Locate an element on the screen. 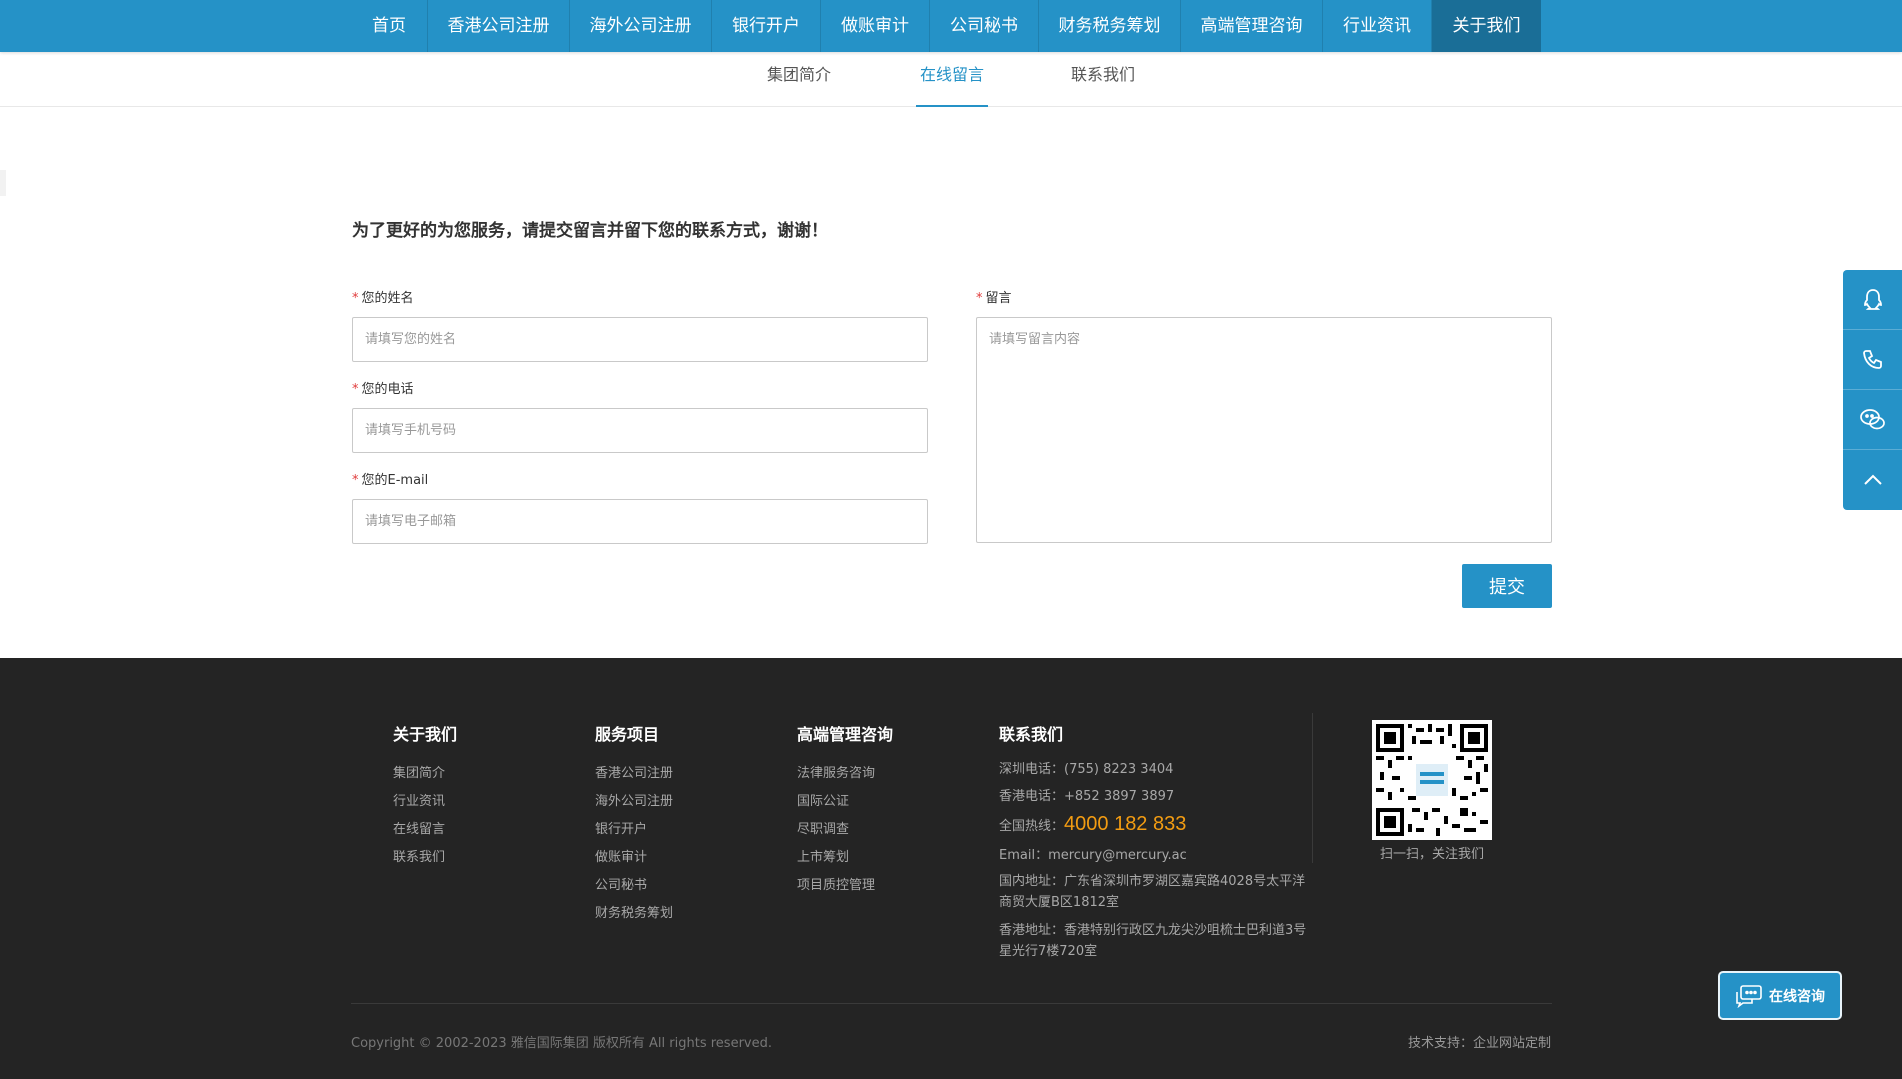 The image size is (1902, 1079). back-to-top-icon is located at coordinates (1872, 479).